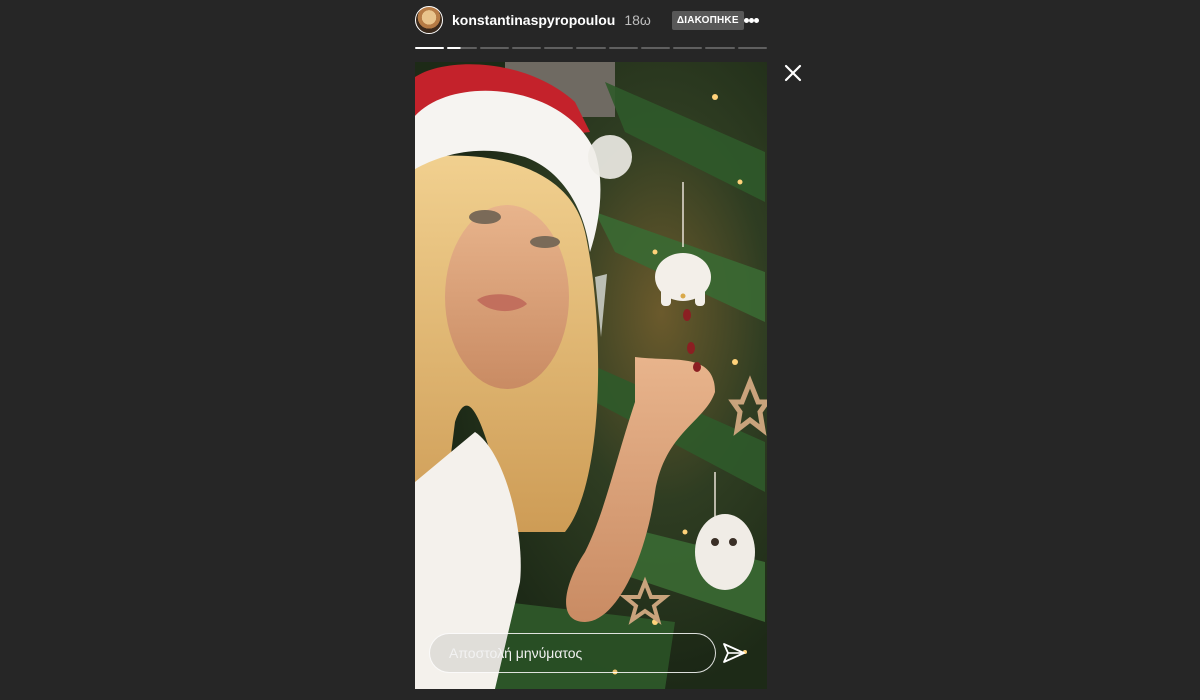 This screenshot has width=1200, height=700. What do you see at coordinates (533, 20) in the screenshot?
I see `username: konstantinaspyropoulou` at bounding box center [533, 20].